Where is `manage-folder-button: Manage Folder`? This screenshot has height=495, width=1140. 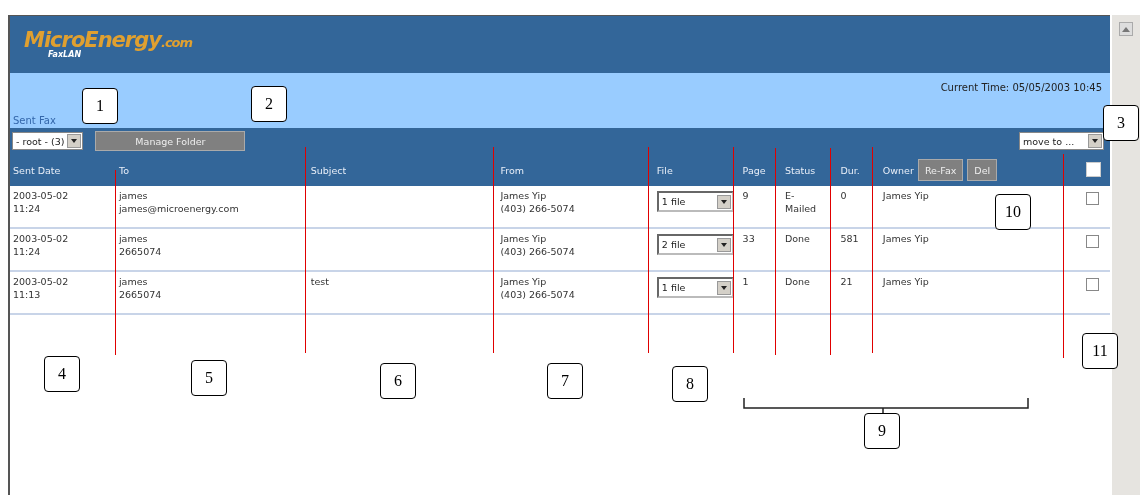
manage-folder-button: Manage Folder is located at coordinates (170, 141).